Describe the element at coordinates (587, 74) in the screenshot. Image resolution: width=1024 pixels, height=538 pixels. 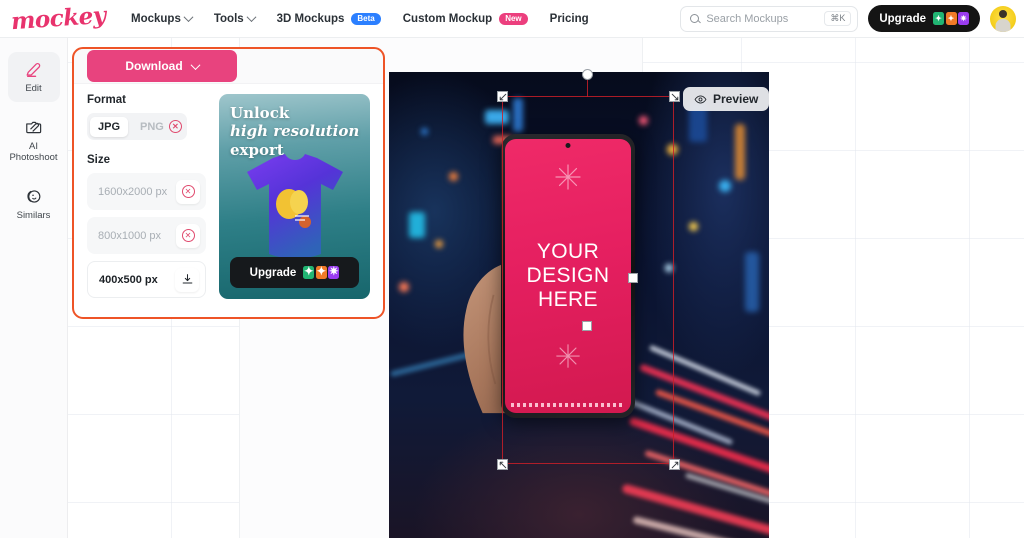
I see `rotate-handle` at that location.